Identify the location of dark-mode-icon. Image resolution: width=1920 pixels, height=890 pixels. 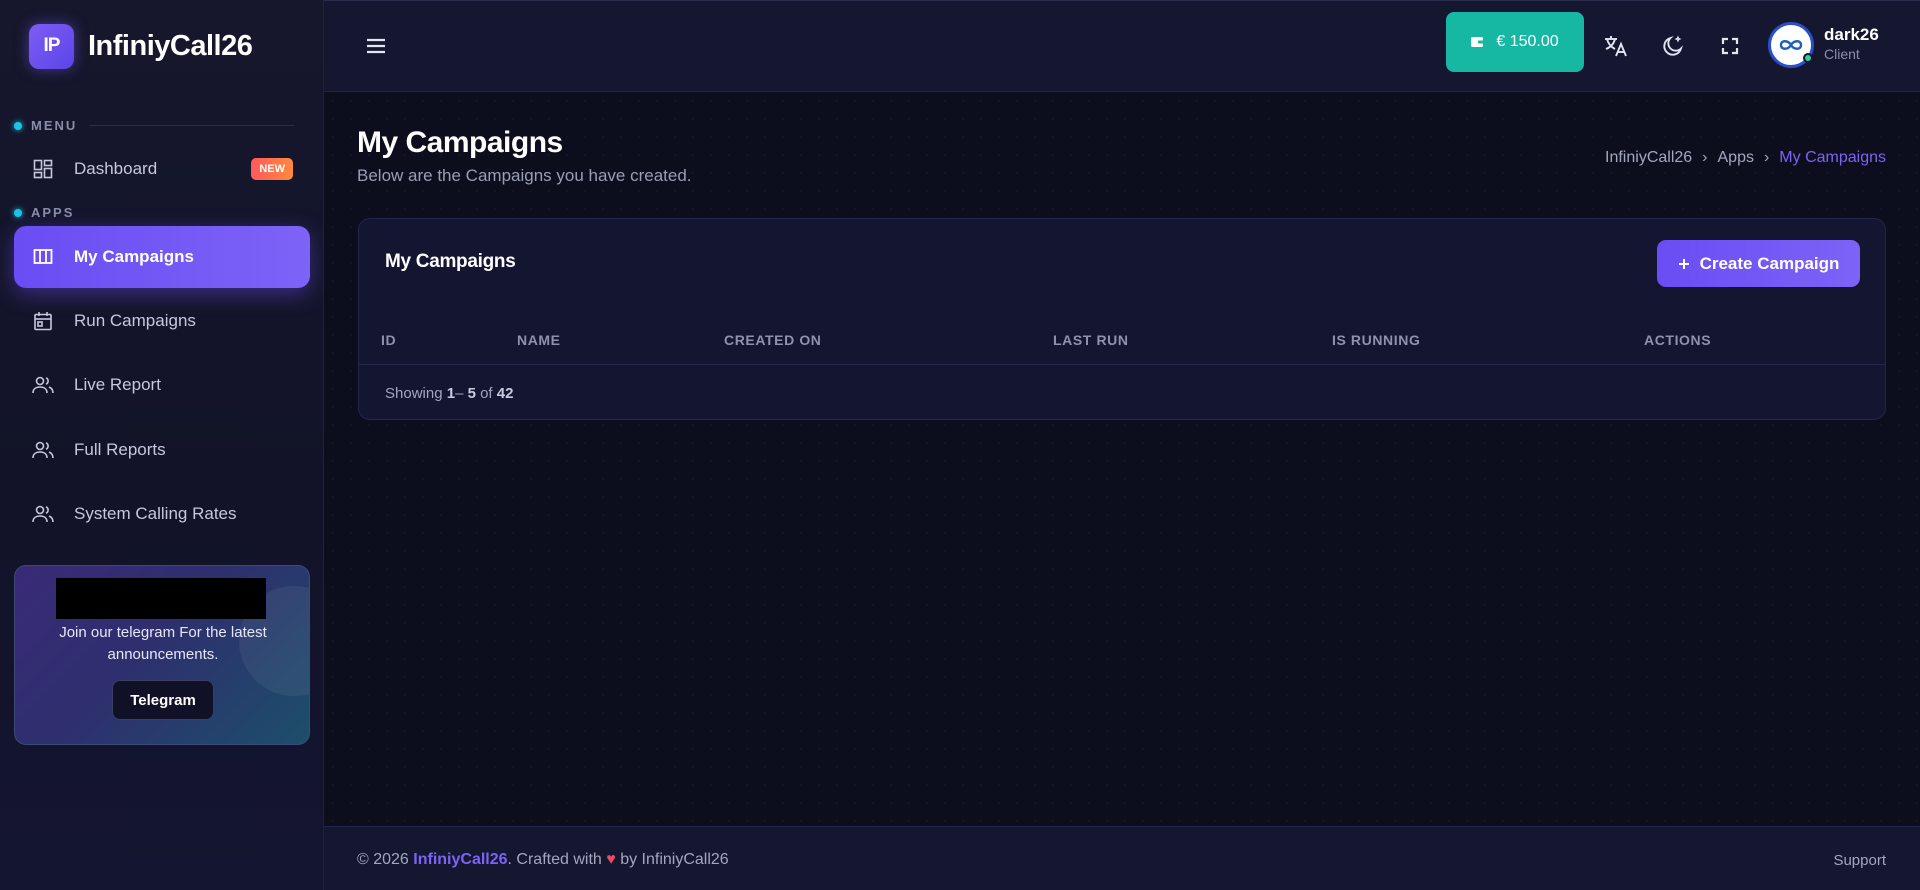
(1673, 46).